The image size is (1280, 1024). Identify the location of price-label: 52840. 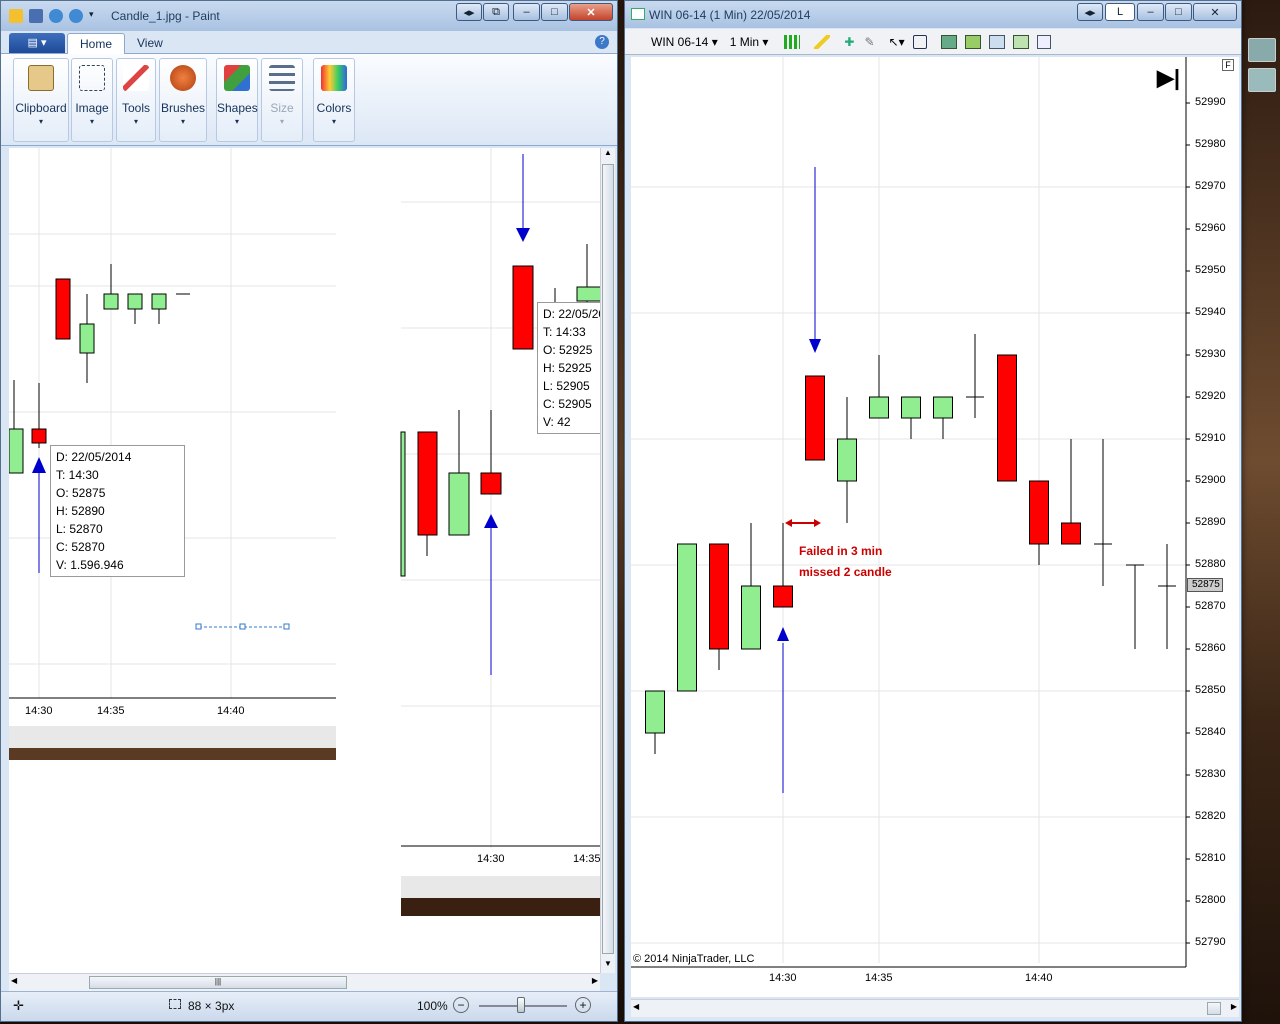
(1210, 732).